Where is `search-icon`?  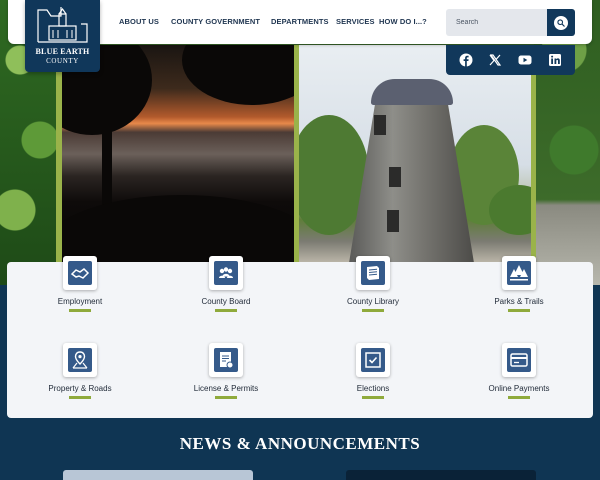 search-icon is located at coordinates (561, 23).